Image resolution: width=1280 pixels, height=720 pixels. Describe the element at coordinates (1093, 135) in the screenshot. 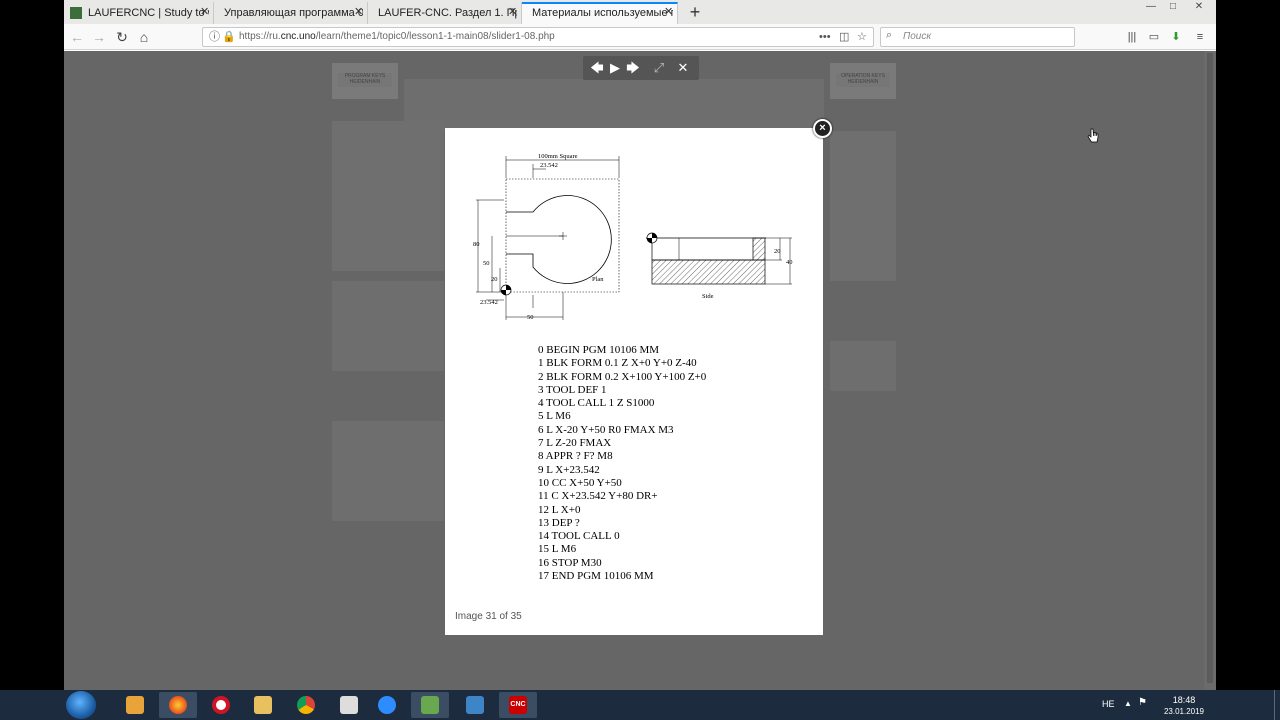

I see `hand-cursor-icon` at that location.